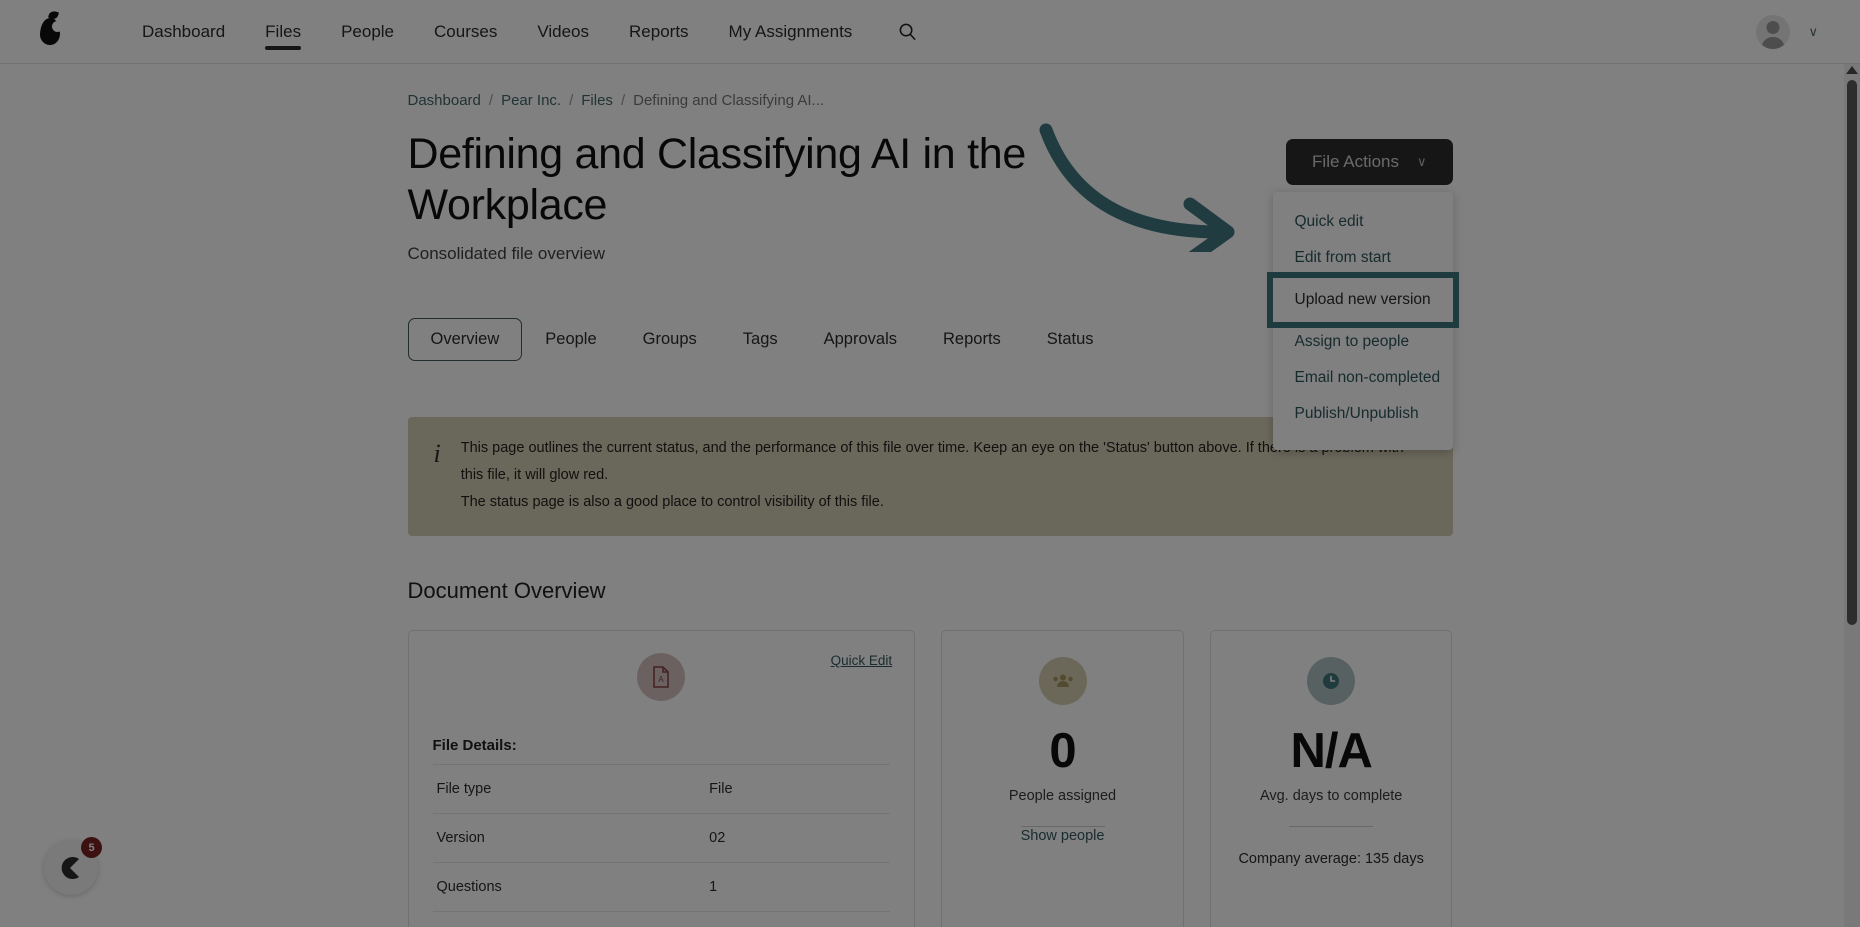 The image size is (1860, 927). Describe the element at coordinates (798, 837) in the screenshot. I see `detail-value: 02` at that location.